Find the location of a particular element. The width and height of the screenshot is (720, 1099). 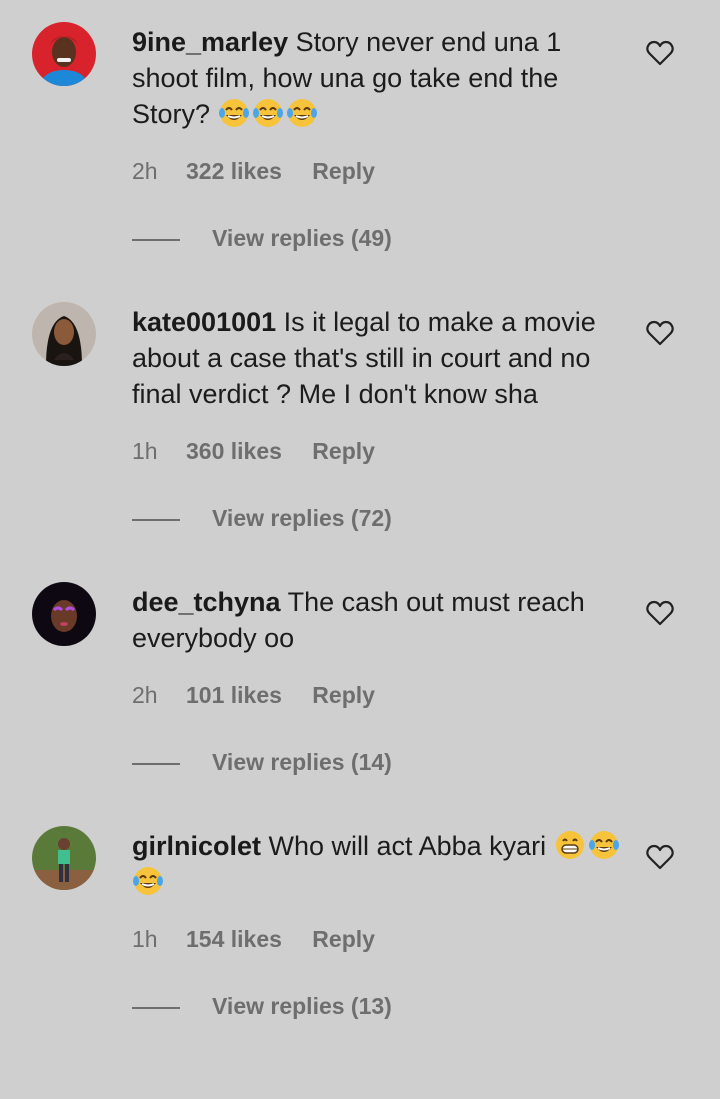

comment-meta: 2h 101 likes Reply is located at coordinates (253, 695).